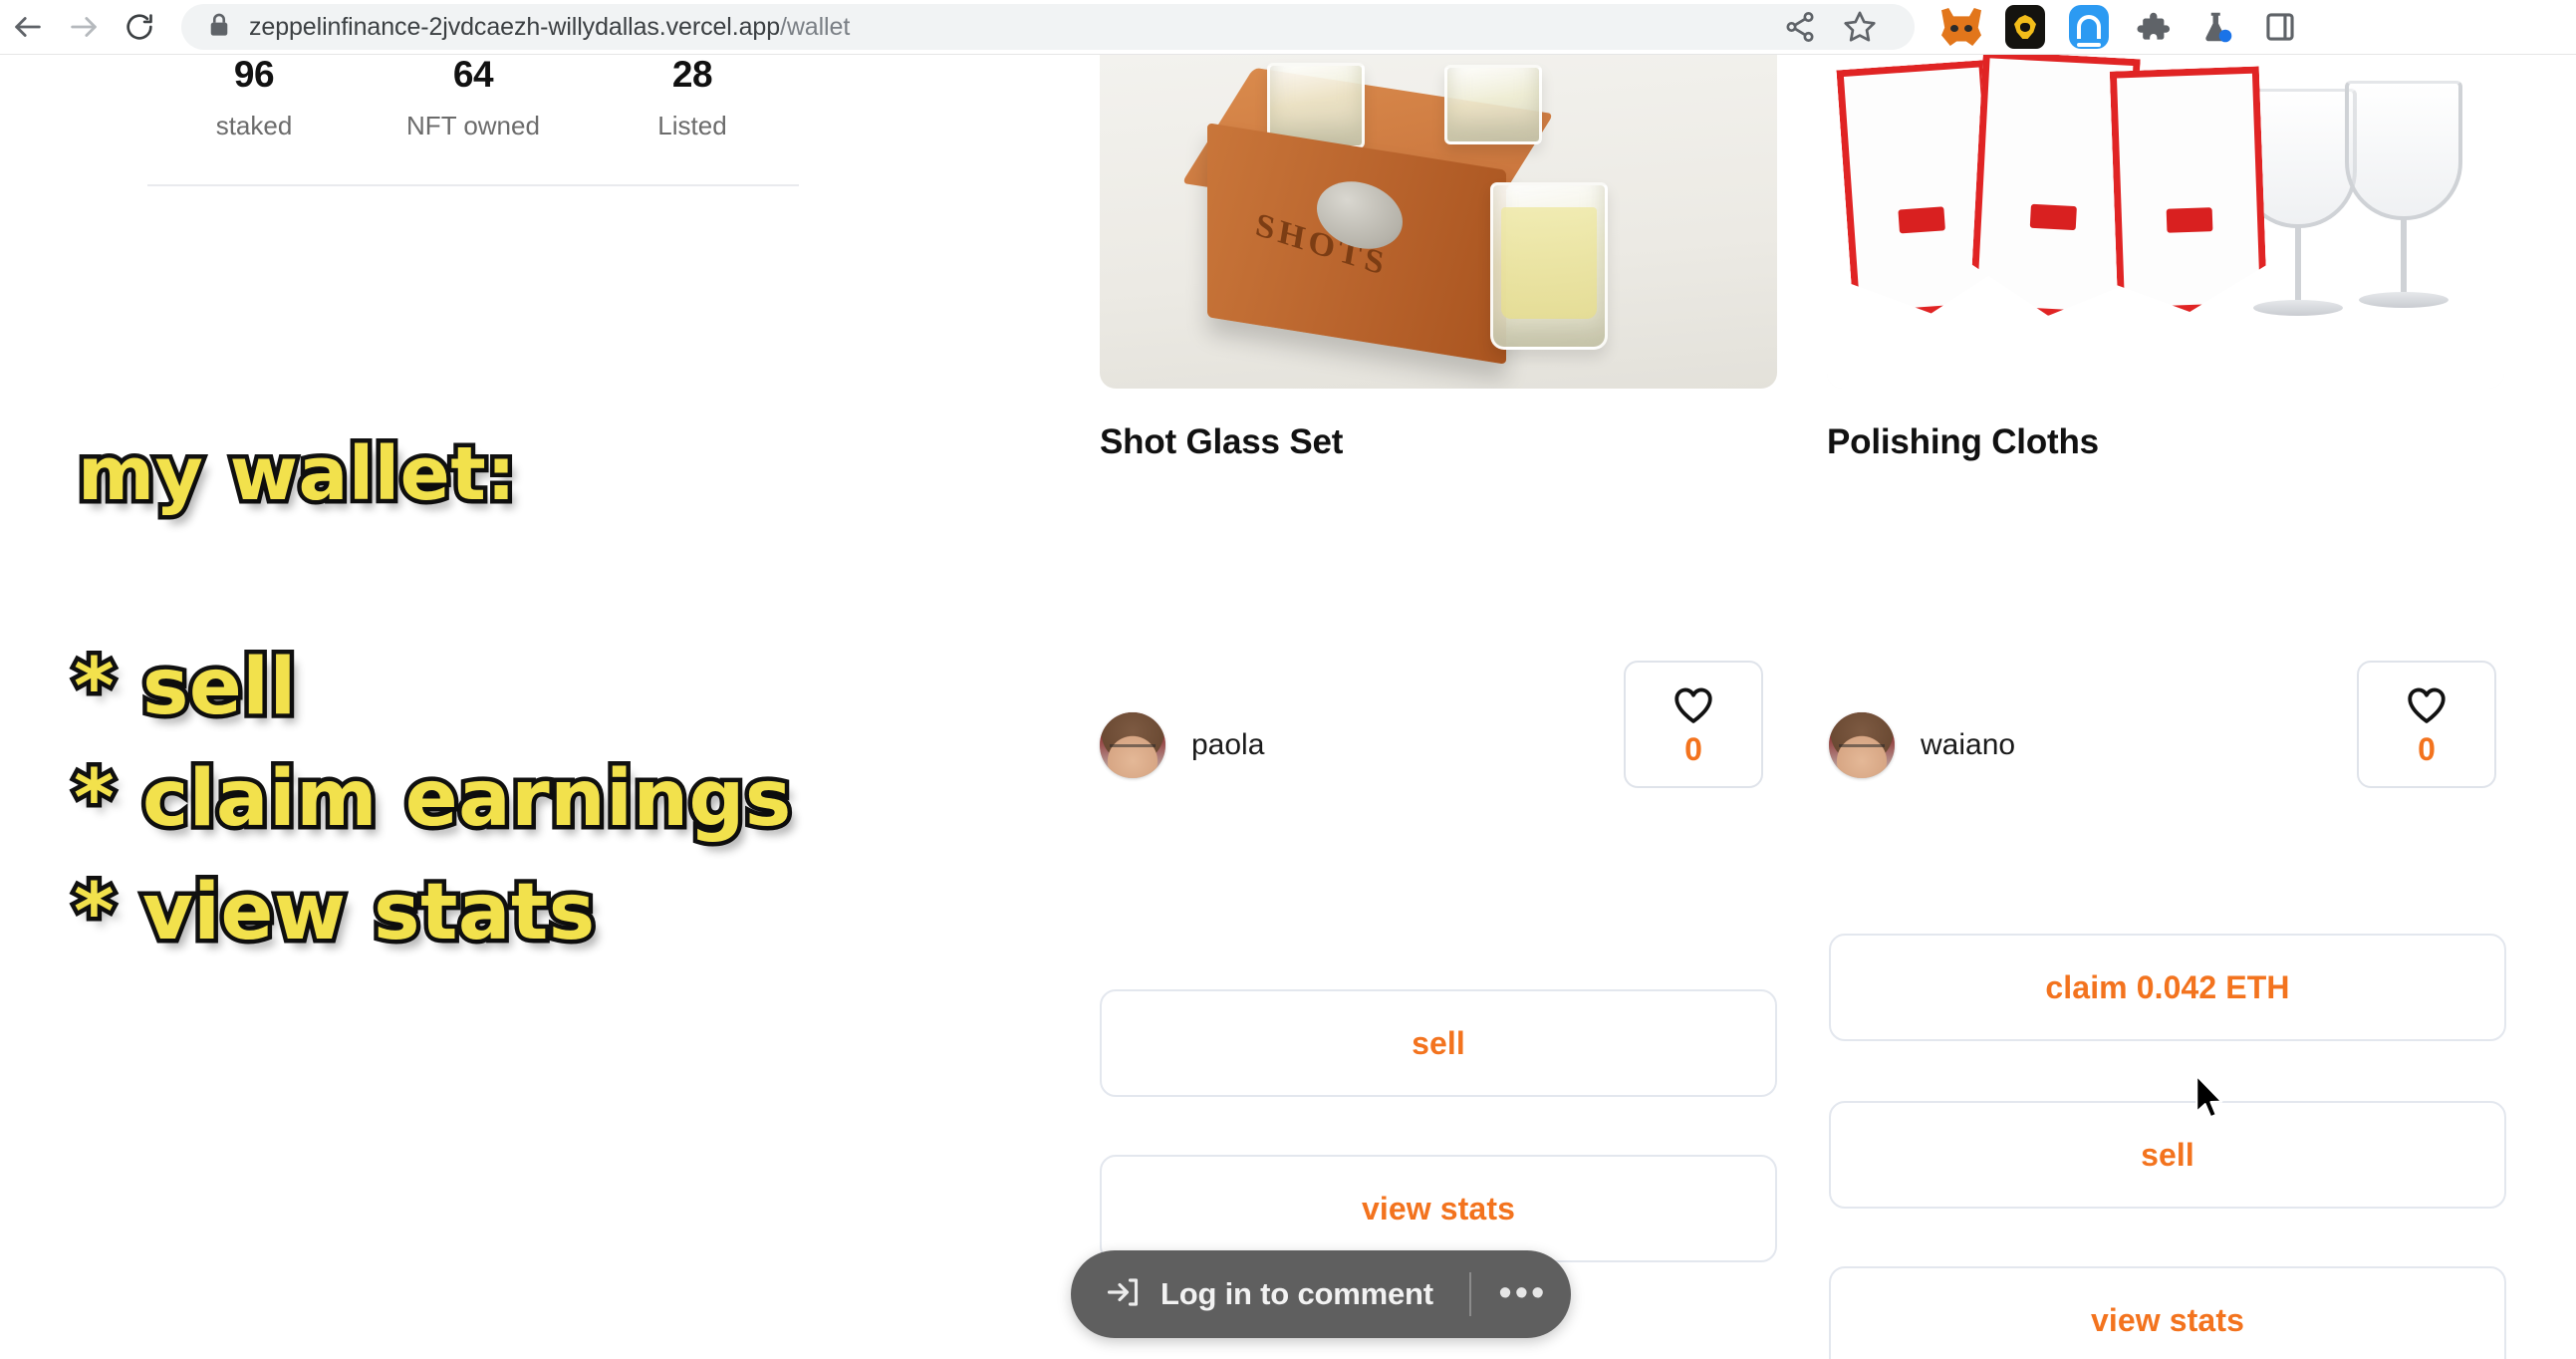 Image resolution: width=2576 pixels, height=1359 pixels. I want to click on wallet-stats-row: 96 staked 64 NFT owned 28 Listed, so click(473, 97).